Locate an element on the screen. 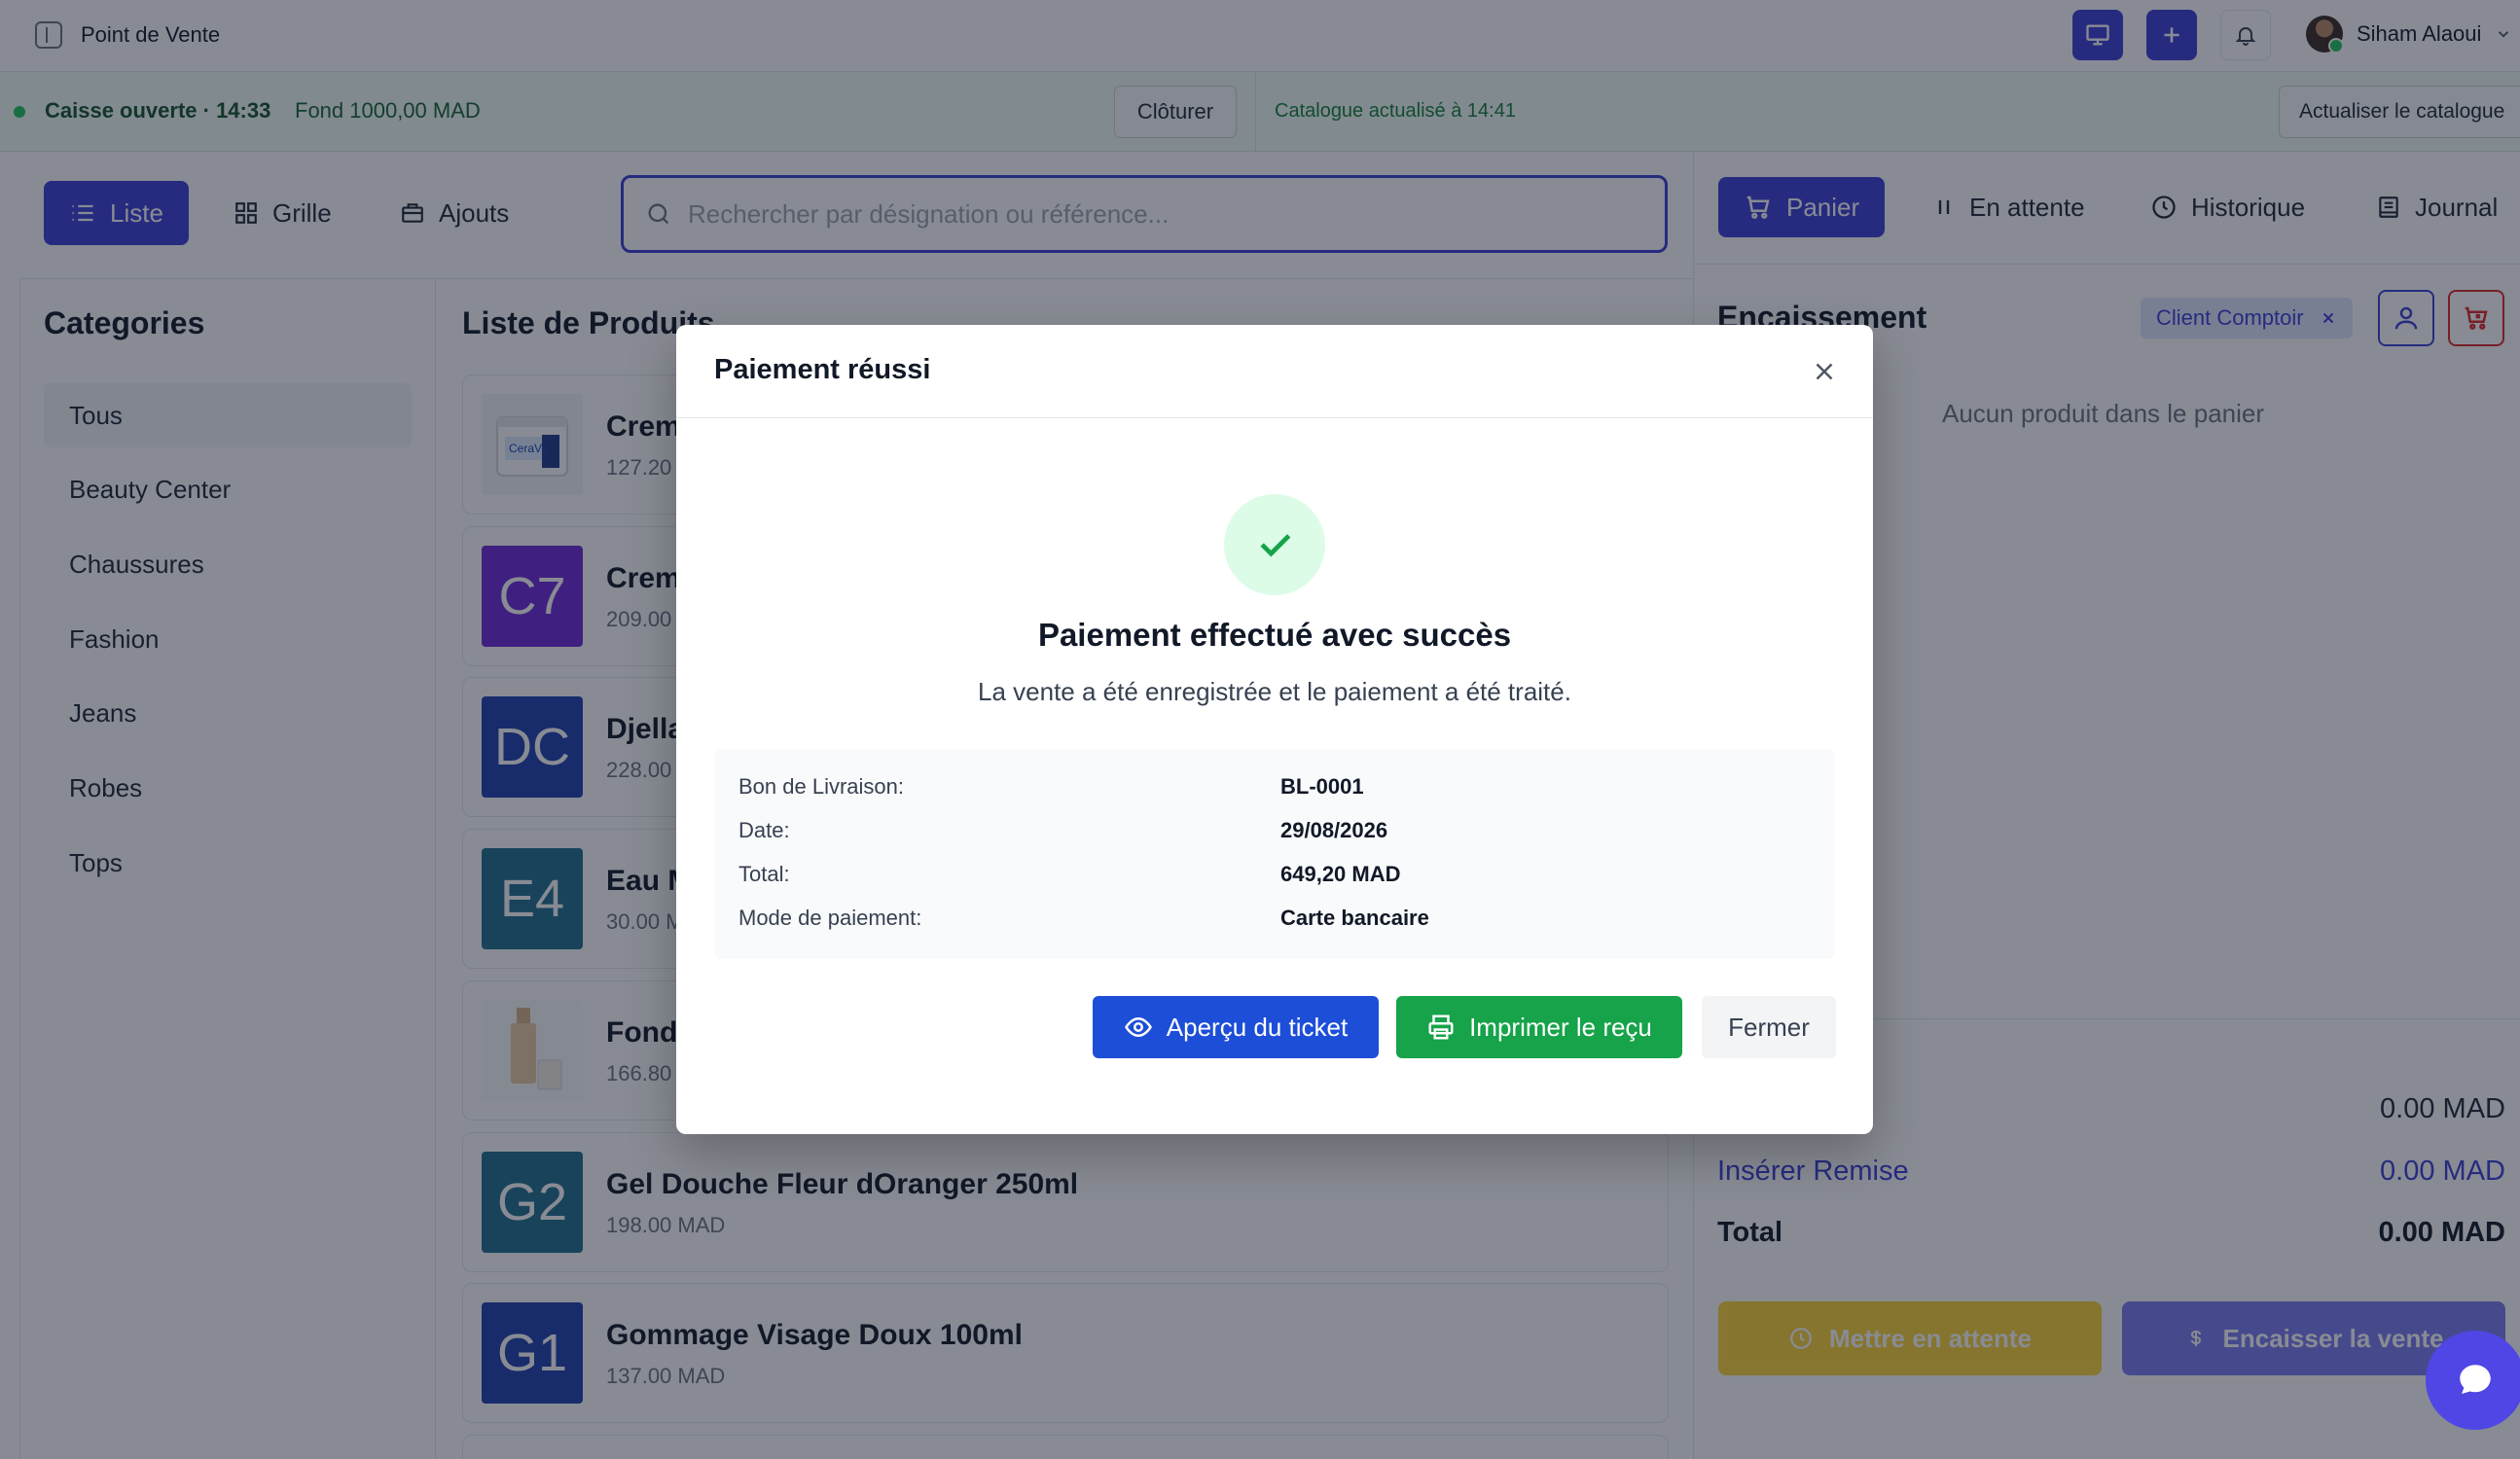 The height and width of the screenshot is (1459, 2520). preview-ticket-label: Aperçu du ticket is located at coordinates (1257, 1027).